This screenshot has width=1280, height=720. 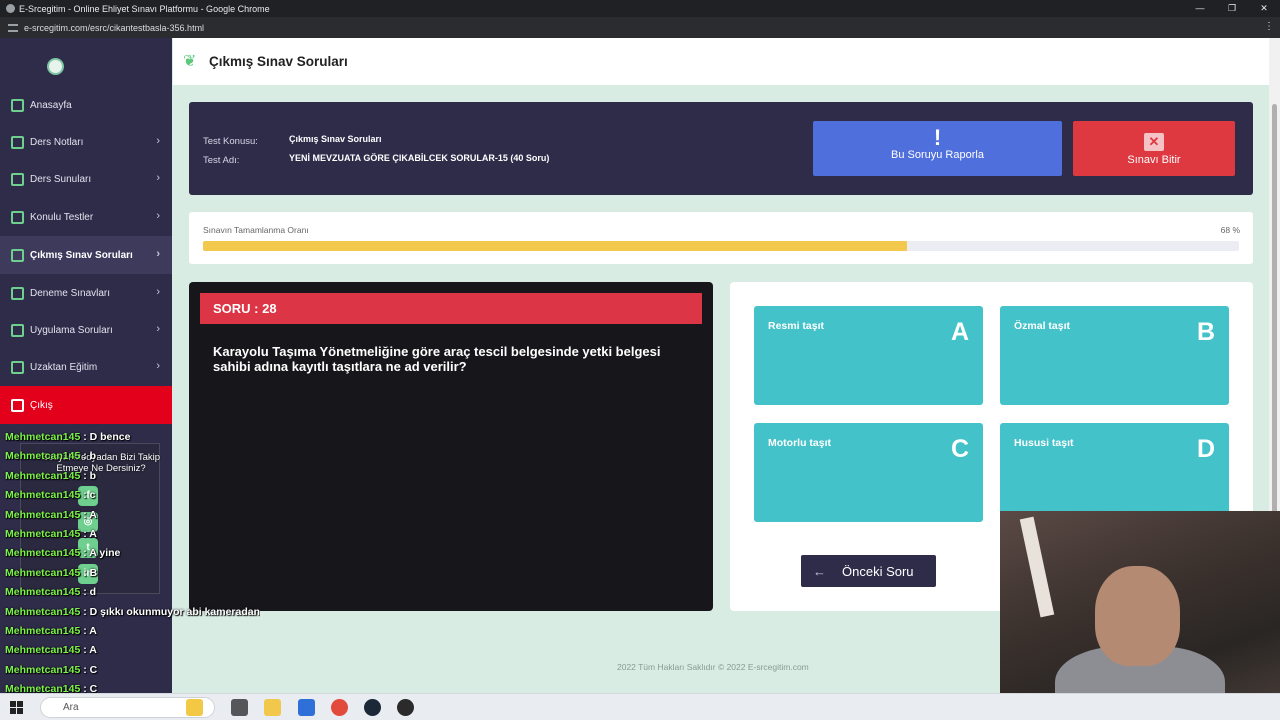 What do you see at coordinates (256, 230) in the screenshot?
I see `progress-label: Sınavın Tamamlanma Oranı` at bounding box center [256, 230].